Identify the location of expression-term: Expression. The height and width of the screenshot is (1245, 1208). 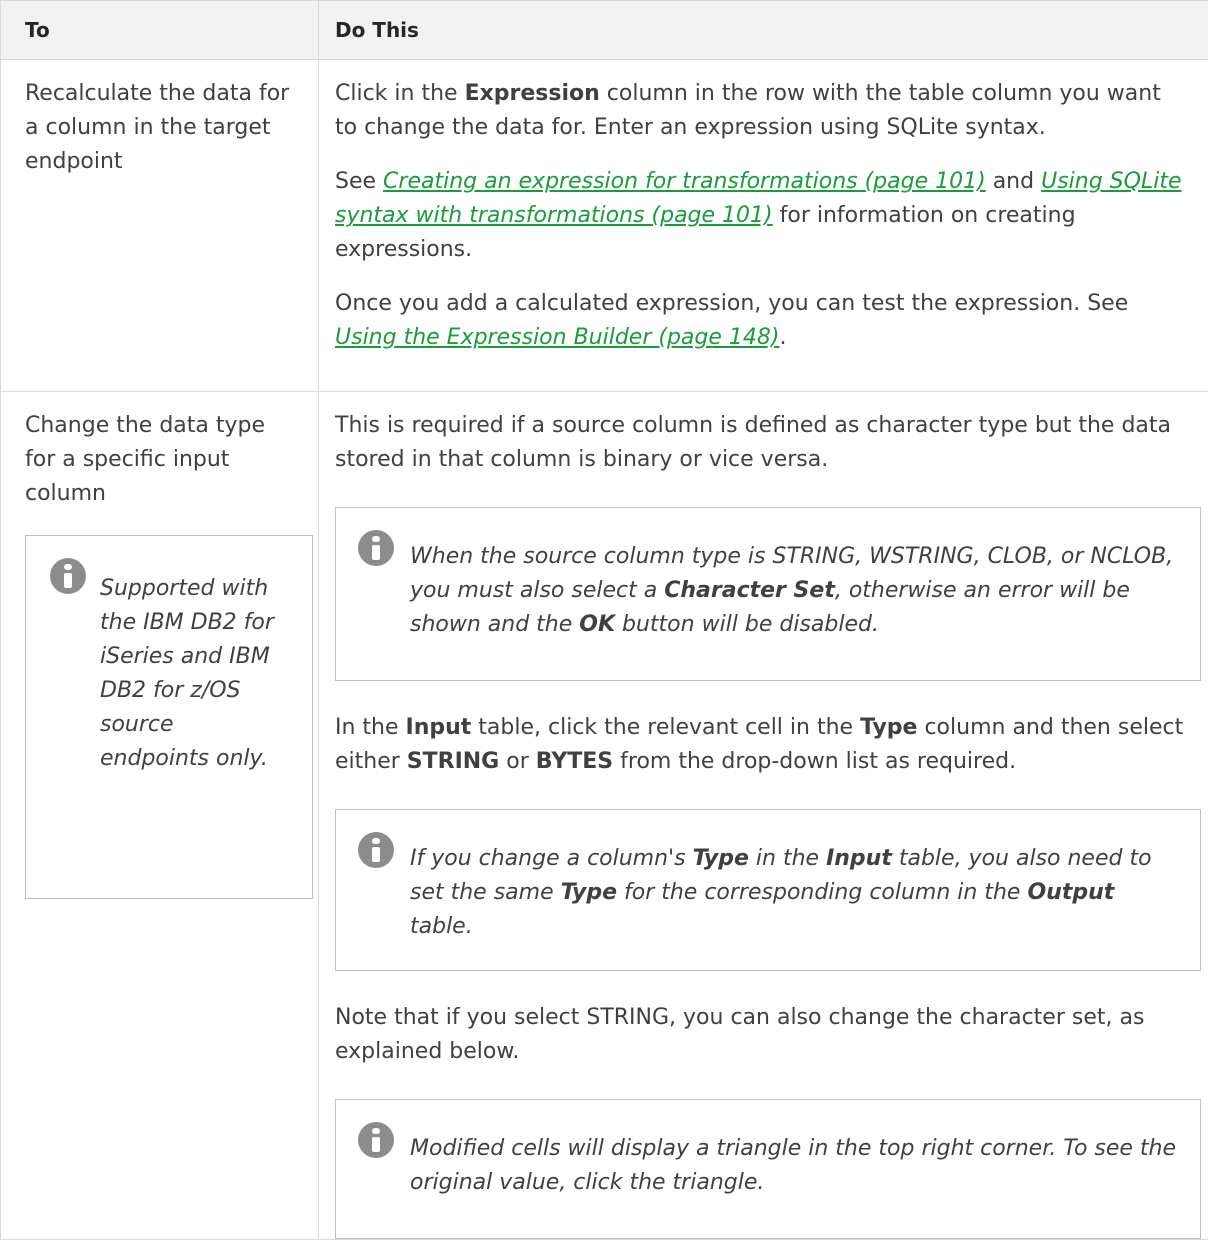
(532, 93).